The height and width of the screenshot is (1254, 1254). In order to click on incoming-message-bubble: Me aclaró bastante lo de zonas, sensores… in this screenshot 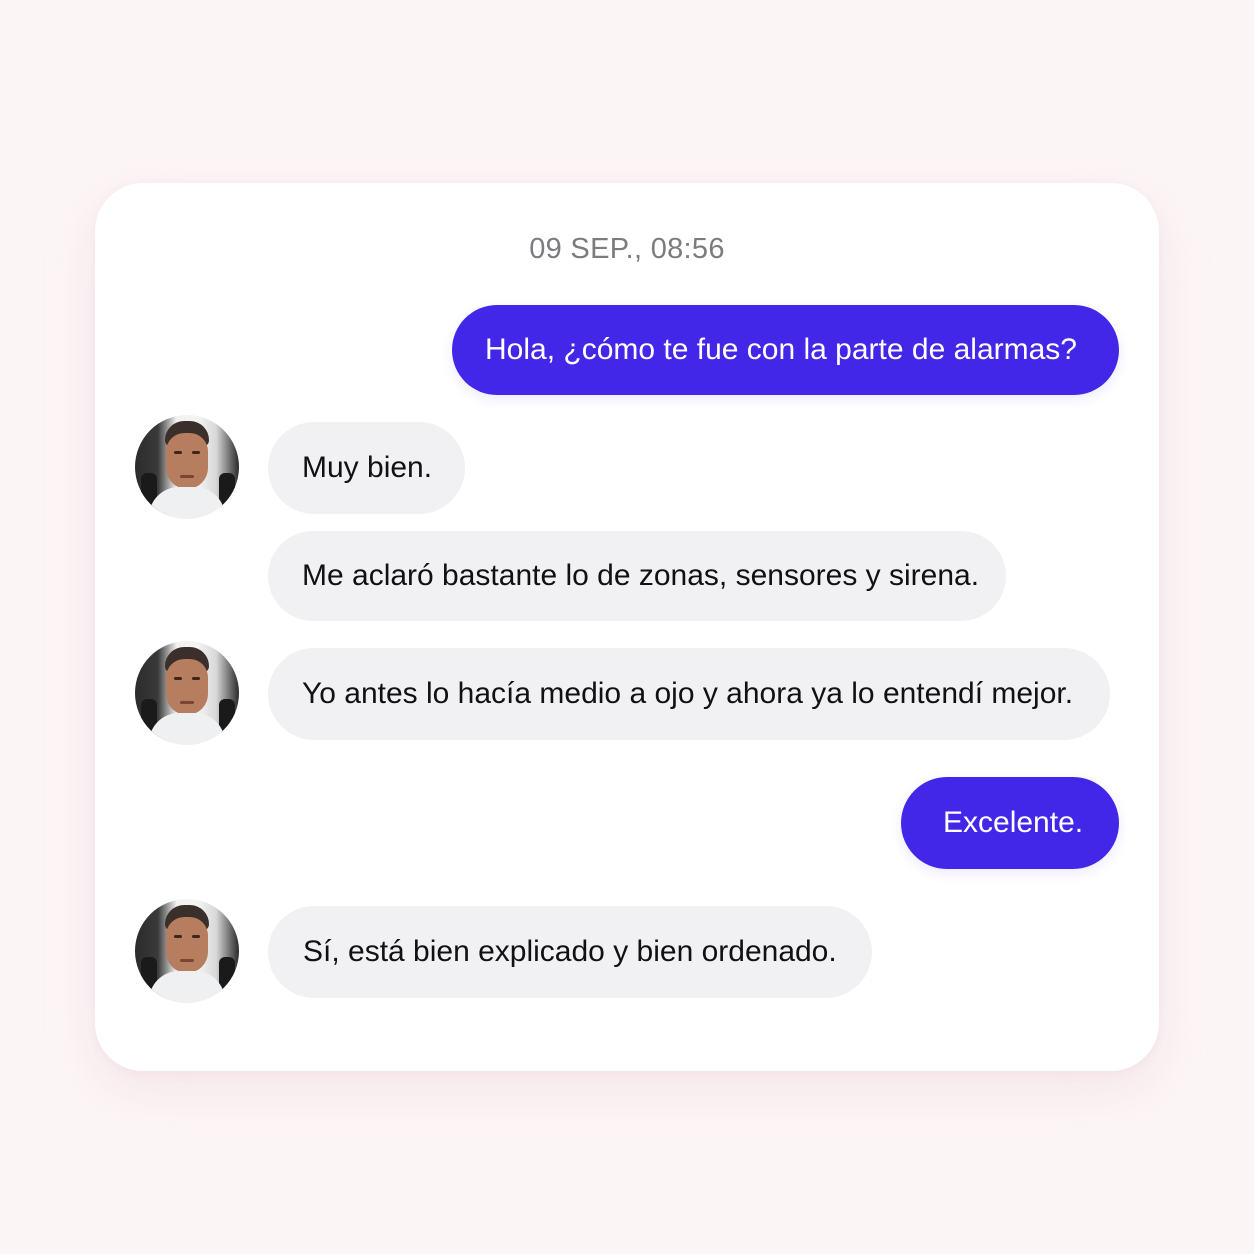, I will do `click(637, 576)`.